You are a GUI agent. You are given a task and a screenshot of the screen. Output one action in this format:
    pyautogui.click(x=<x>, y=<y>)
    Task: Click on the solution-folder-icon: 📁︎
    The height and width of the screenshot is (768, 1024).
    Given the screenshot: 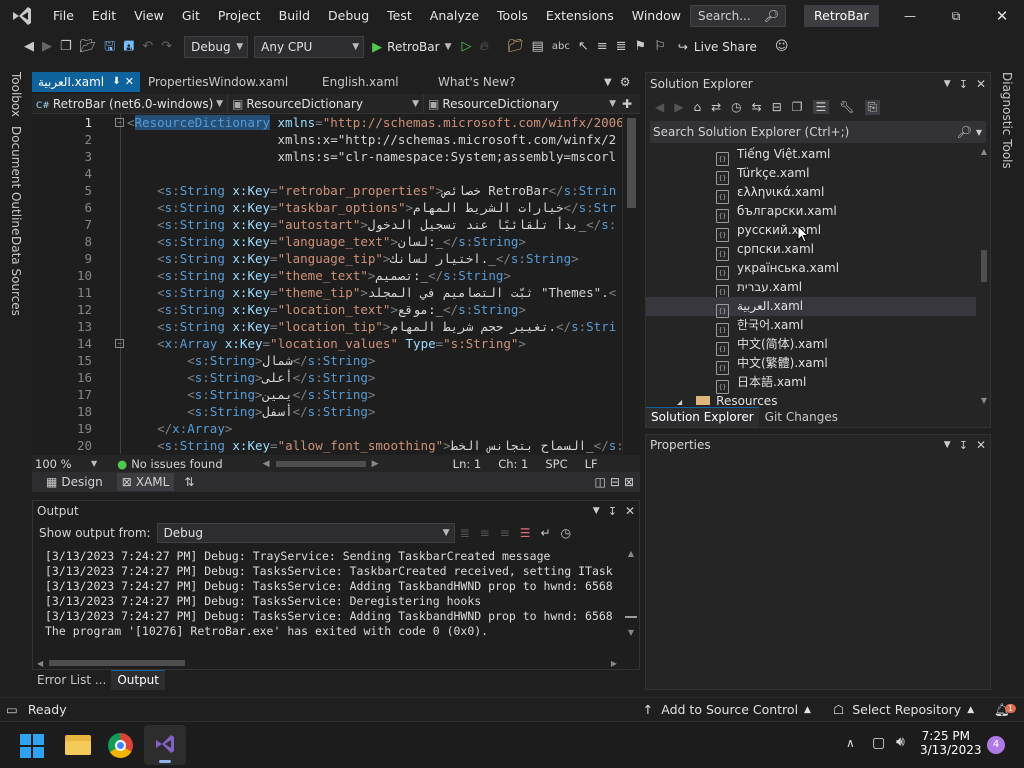 What is the action you would take?
    pyautogui.click(x=515, y=47)
    